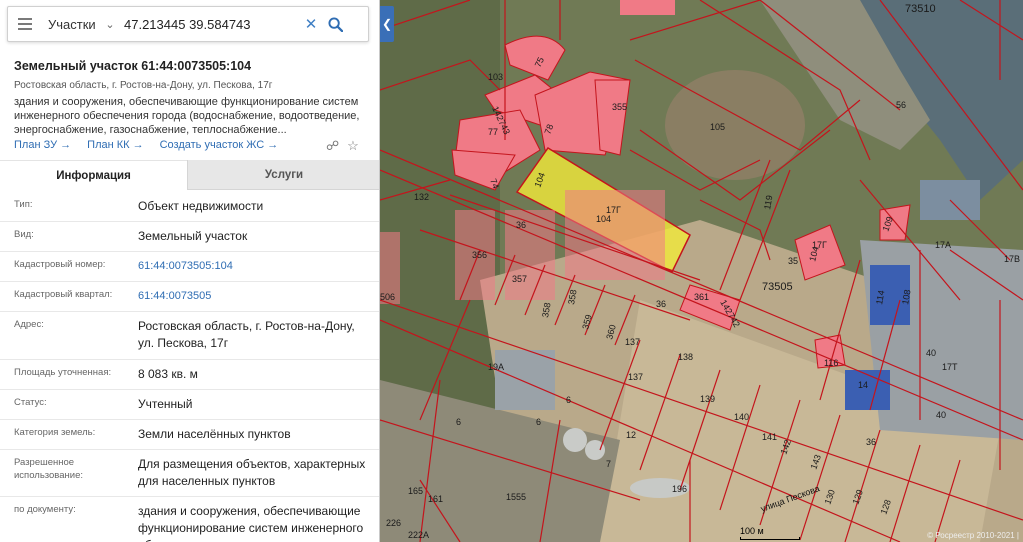  Describe the element at coordinates (943, 245) in the screenshot. I see `parcel-label: 17А` at that location.